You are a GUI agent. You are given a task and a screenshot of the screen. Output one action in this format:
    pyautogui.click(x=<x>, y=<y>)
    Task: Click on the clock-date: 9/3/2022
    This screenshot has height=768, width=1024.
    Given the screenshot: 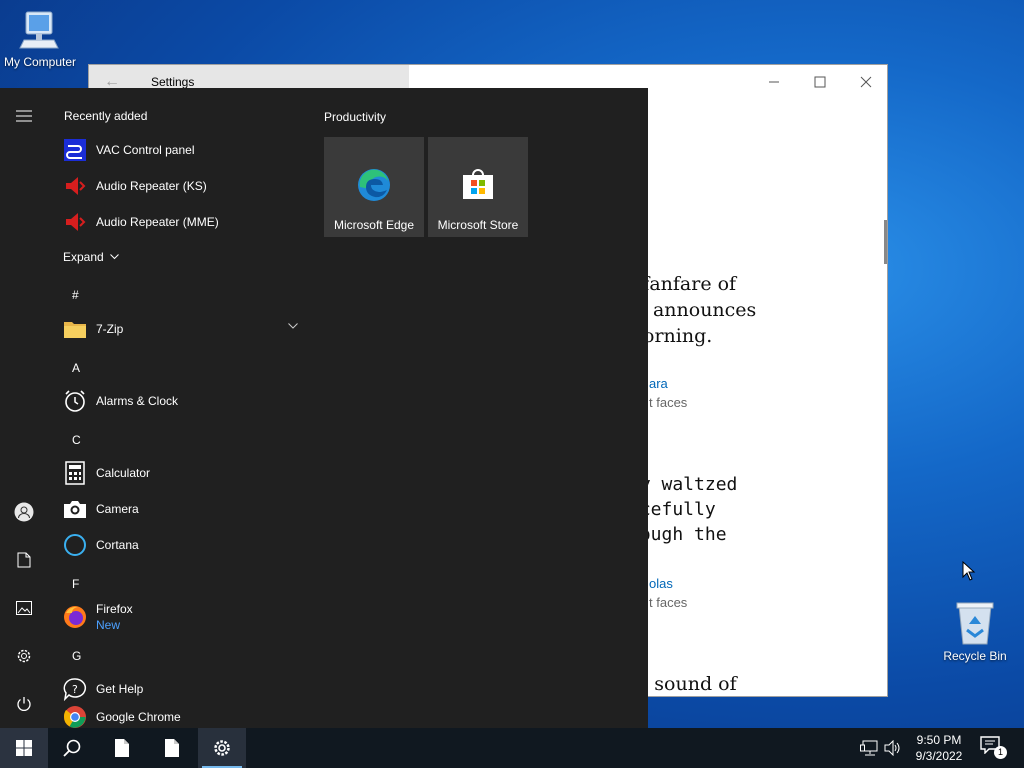 What is the action you would take?
    pyautogui.click(x=939, y=756)
    